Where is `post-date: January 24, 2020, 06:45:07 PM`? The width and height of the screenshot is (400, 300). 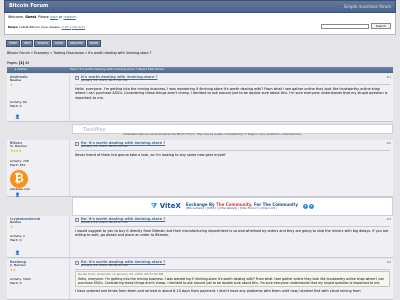 post-date: January 24, 2020, 06:45:07 PM is located at coordinates (104, 222).